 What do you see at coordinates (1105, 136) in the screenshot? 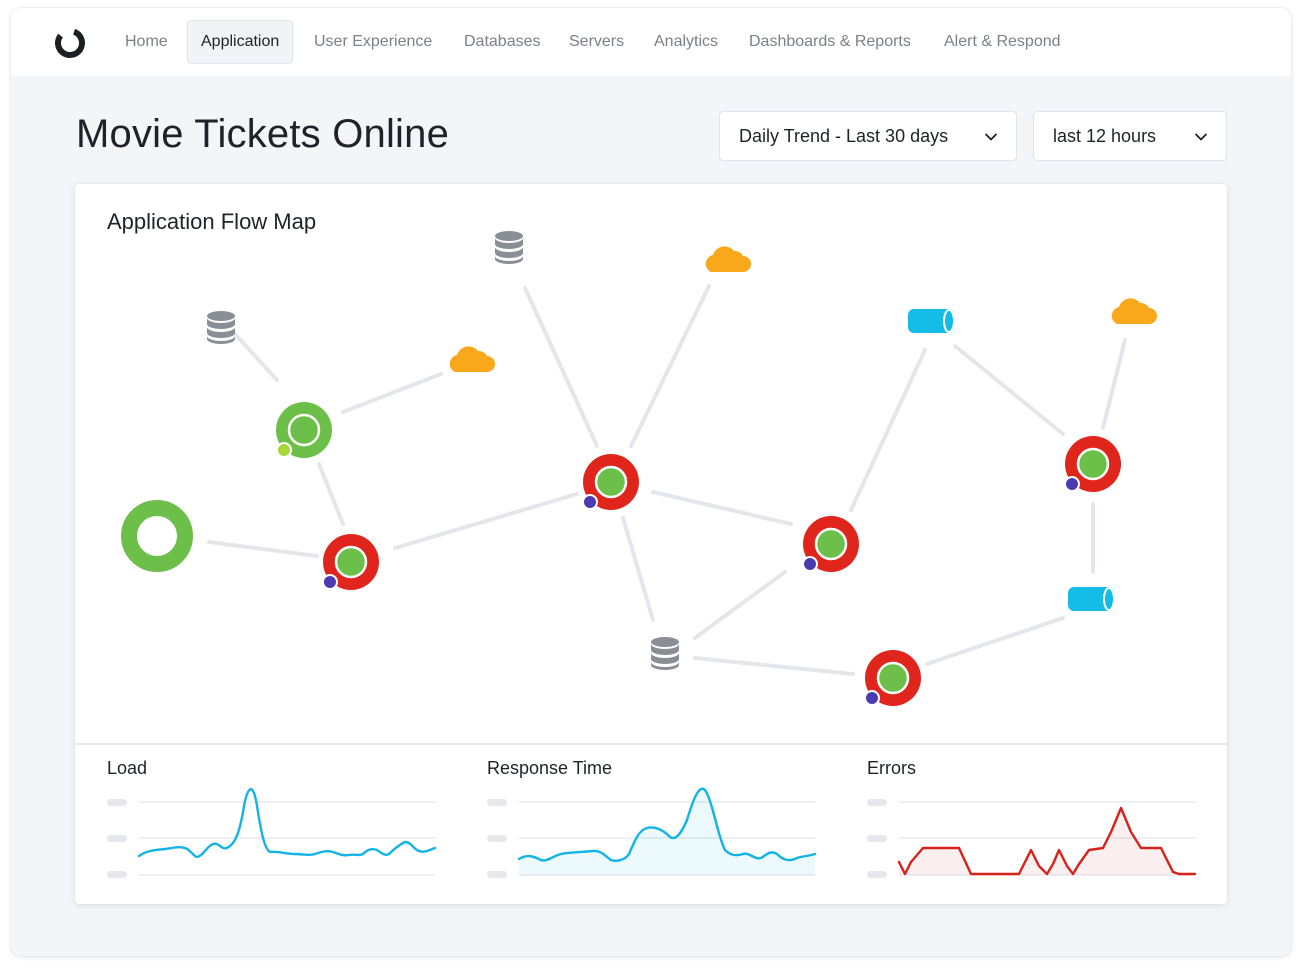
I see `time-range-value: last 12 hours` at bounding box center [1105, 136].